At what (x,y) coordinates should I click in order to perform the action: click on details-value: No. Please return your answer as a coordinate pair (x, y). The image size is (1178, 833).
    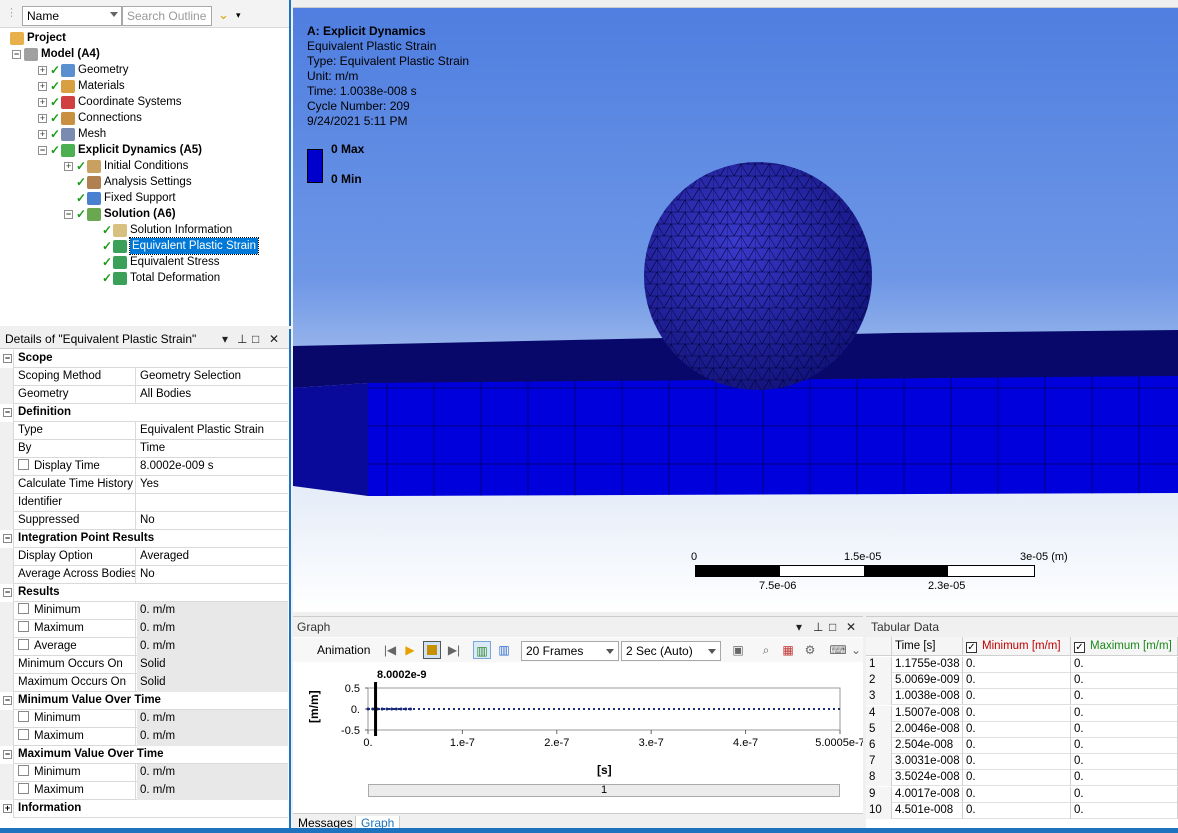
    Looking at the image, I should click on (212, 575).